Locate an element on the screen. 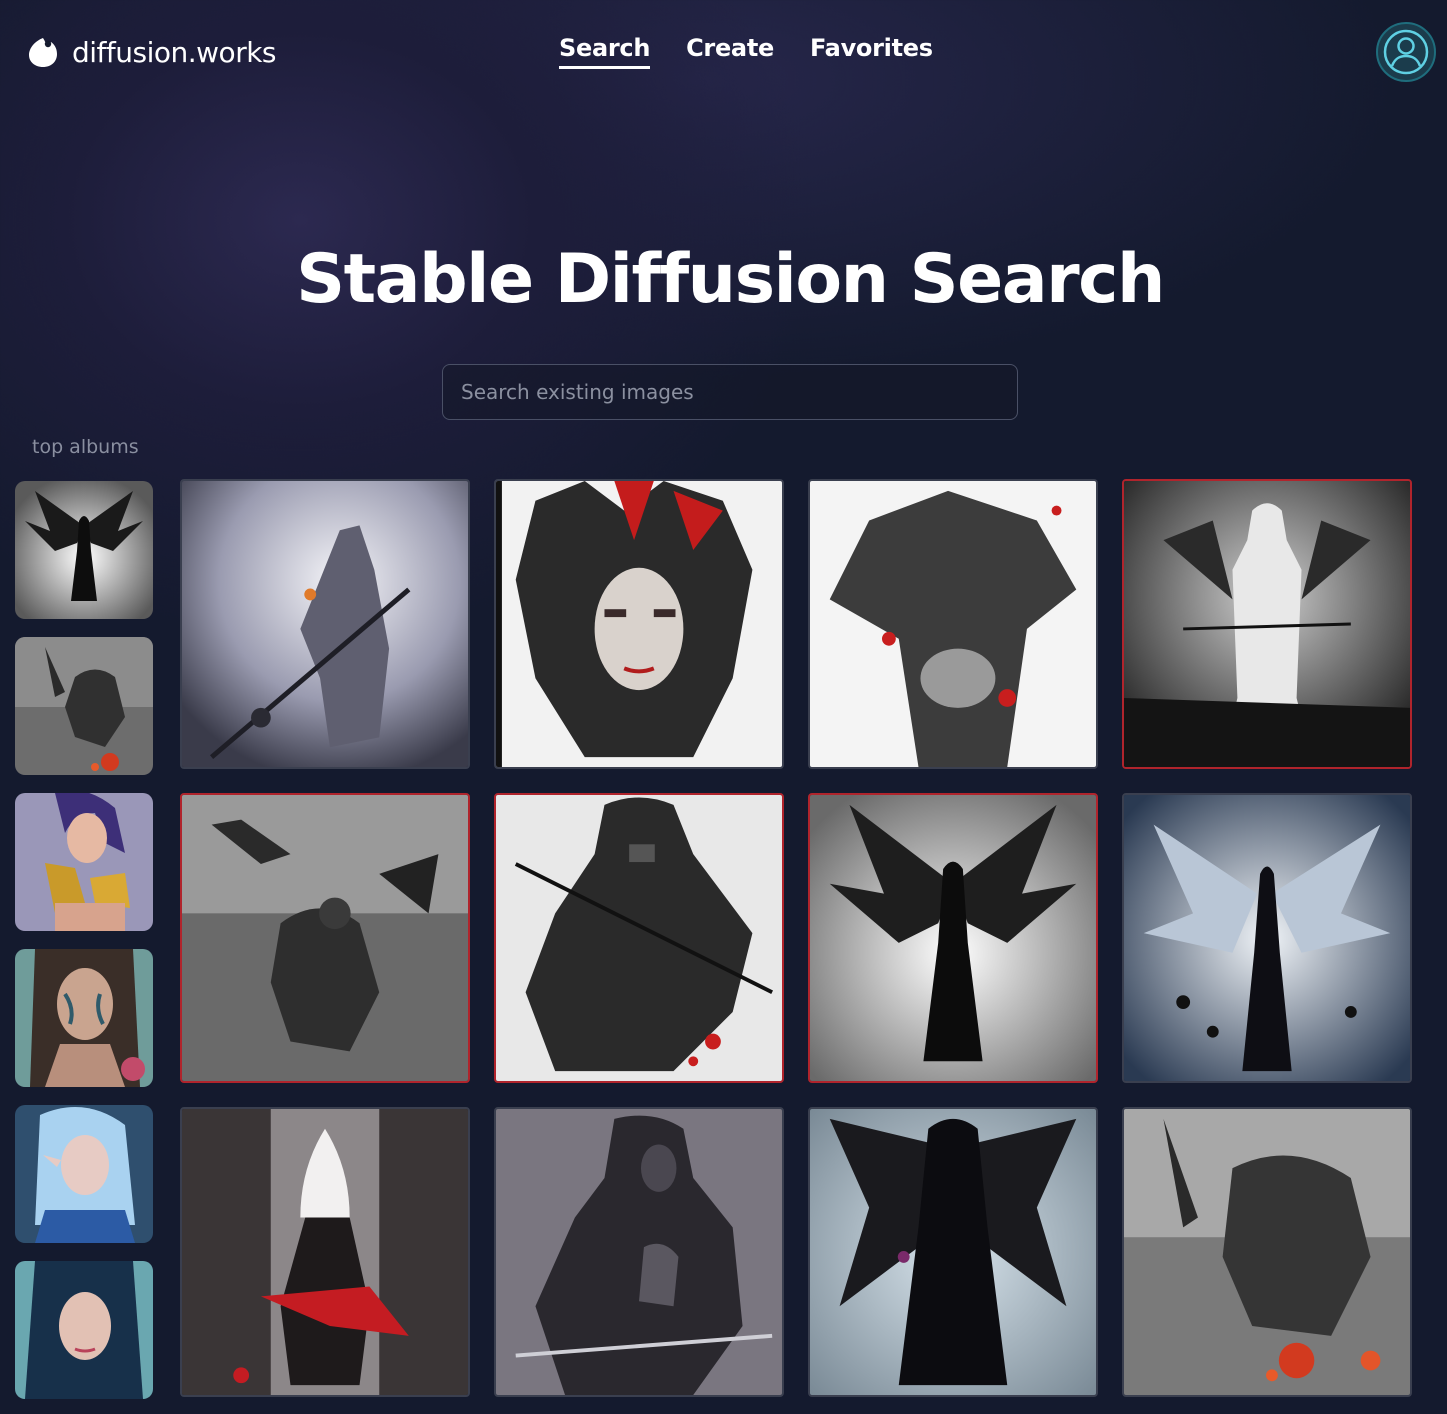 Image resolution: width=1447 pixels, height=1414 pixels. winged-silhouette-image is located at coordinates (84, 550).